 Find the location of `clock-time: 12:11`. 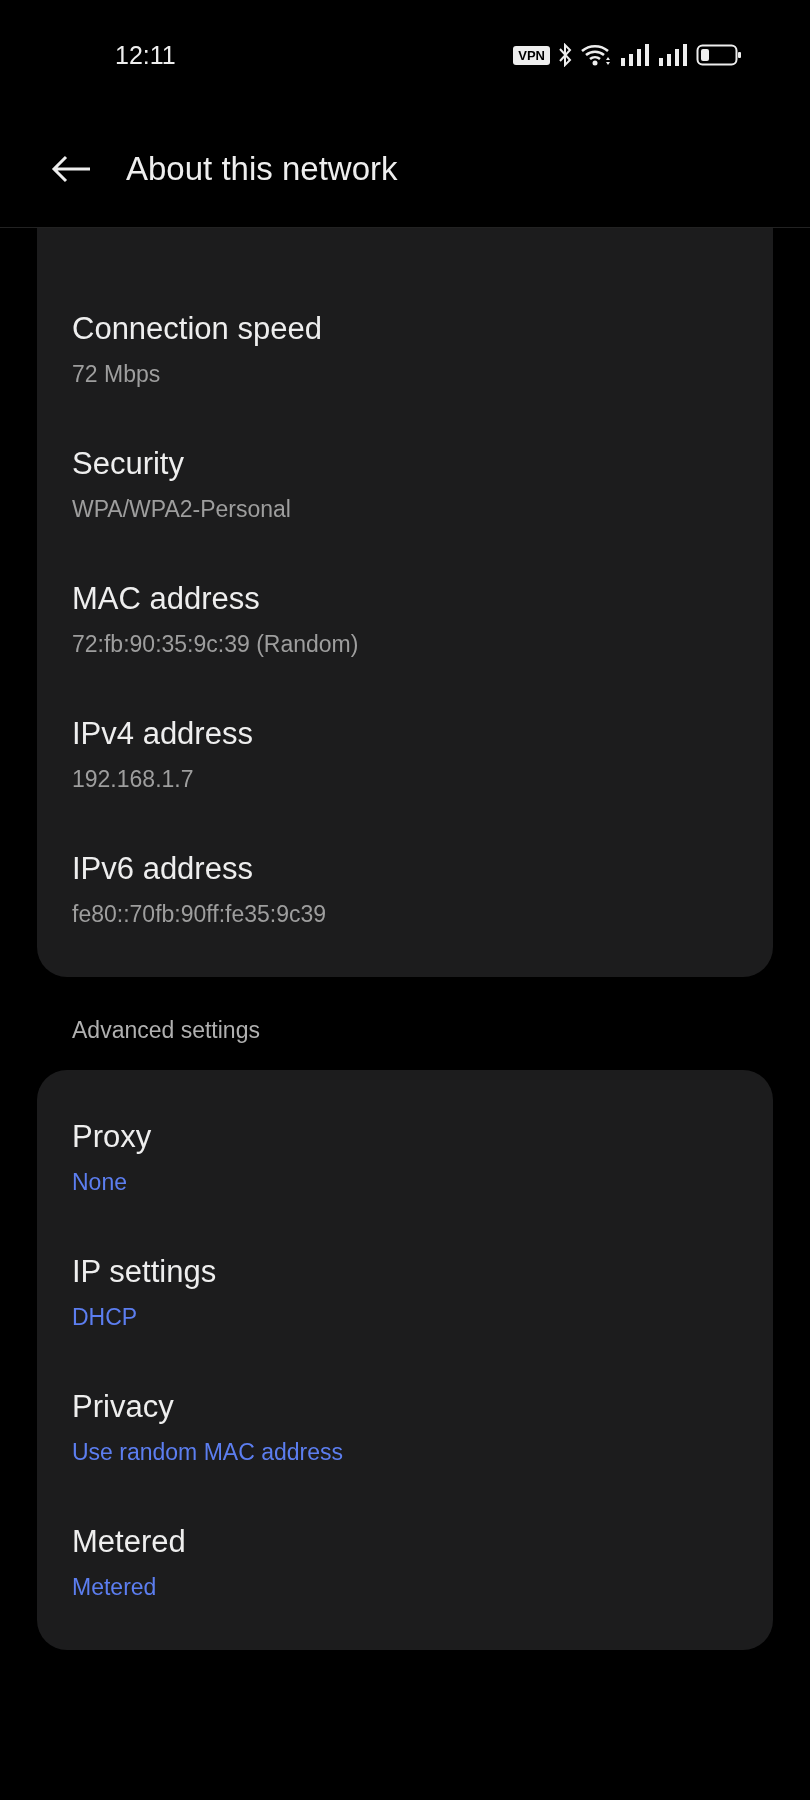

clock-time: 12:11 is located at coordinates (146, 55).